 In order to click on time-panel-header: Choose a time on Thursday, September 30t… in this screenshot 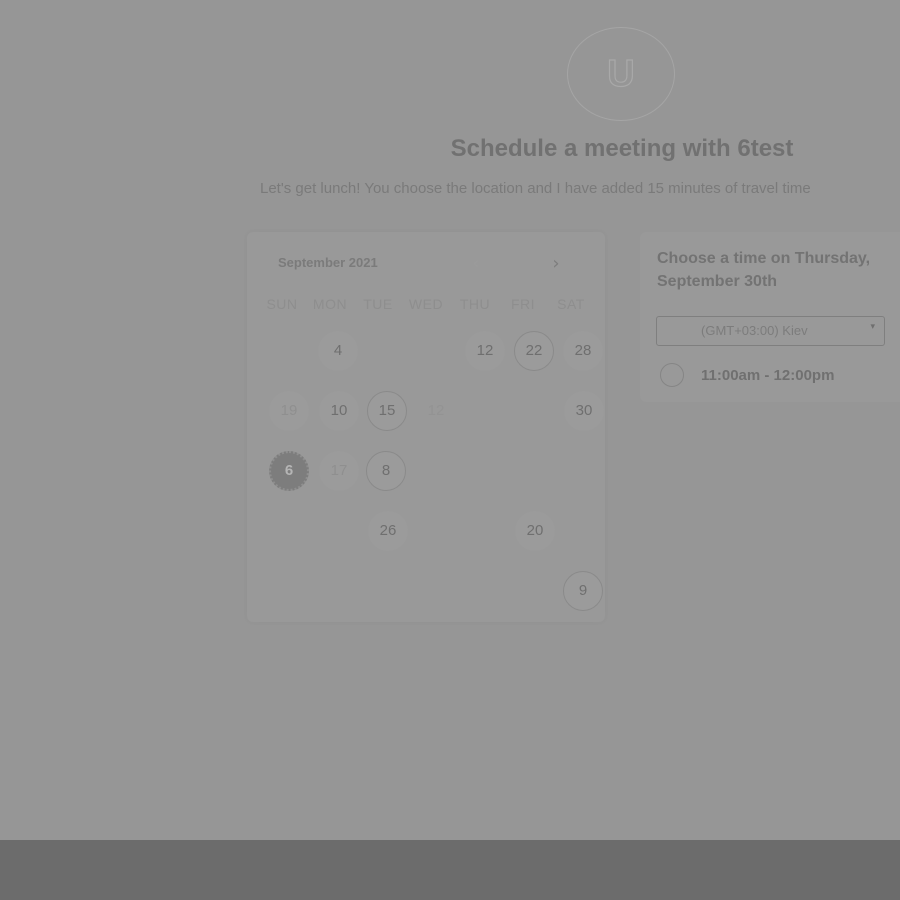, I will do `click(764, 270)`.